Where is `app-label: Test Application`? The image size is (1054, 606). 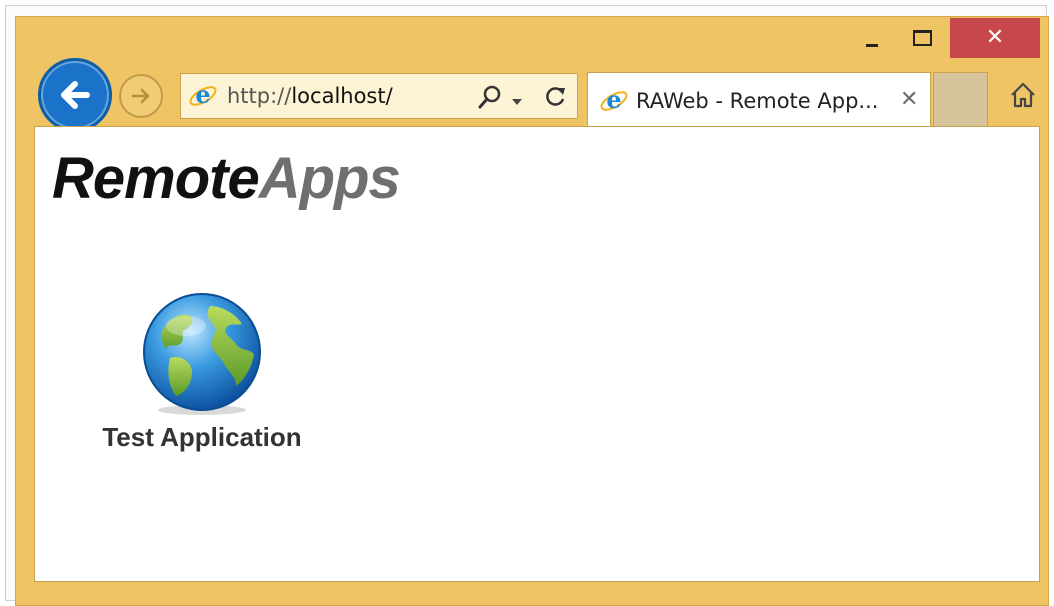 app-label: Test Application is located at coordinates (202, 437).